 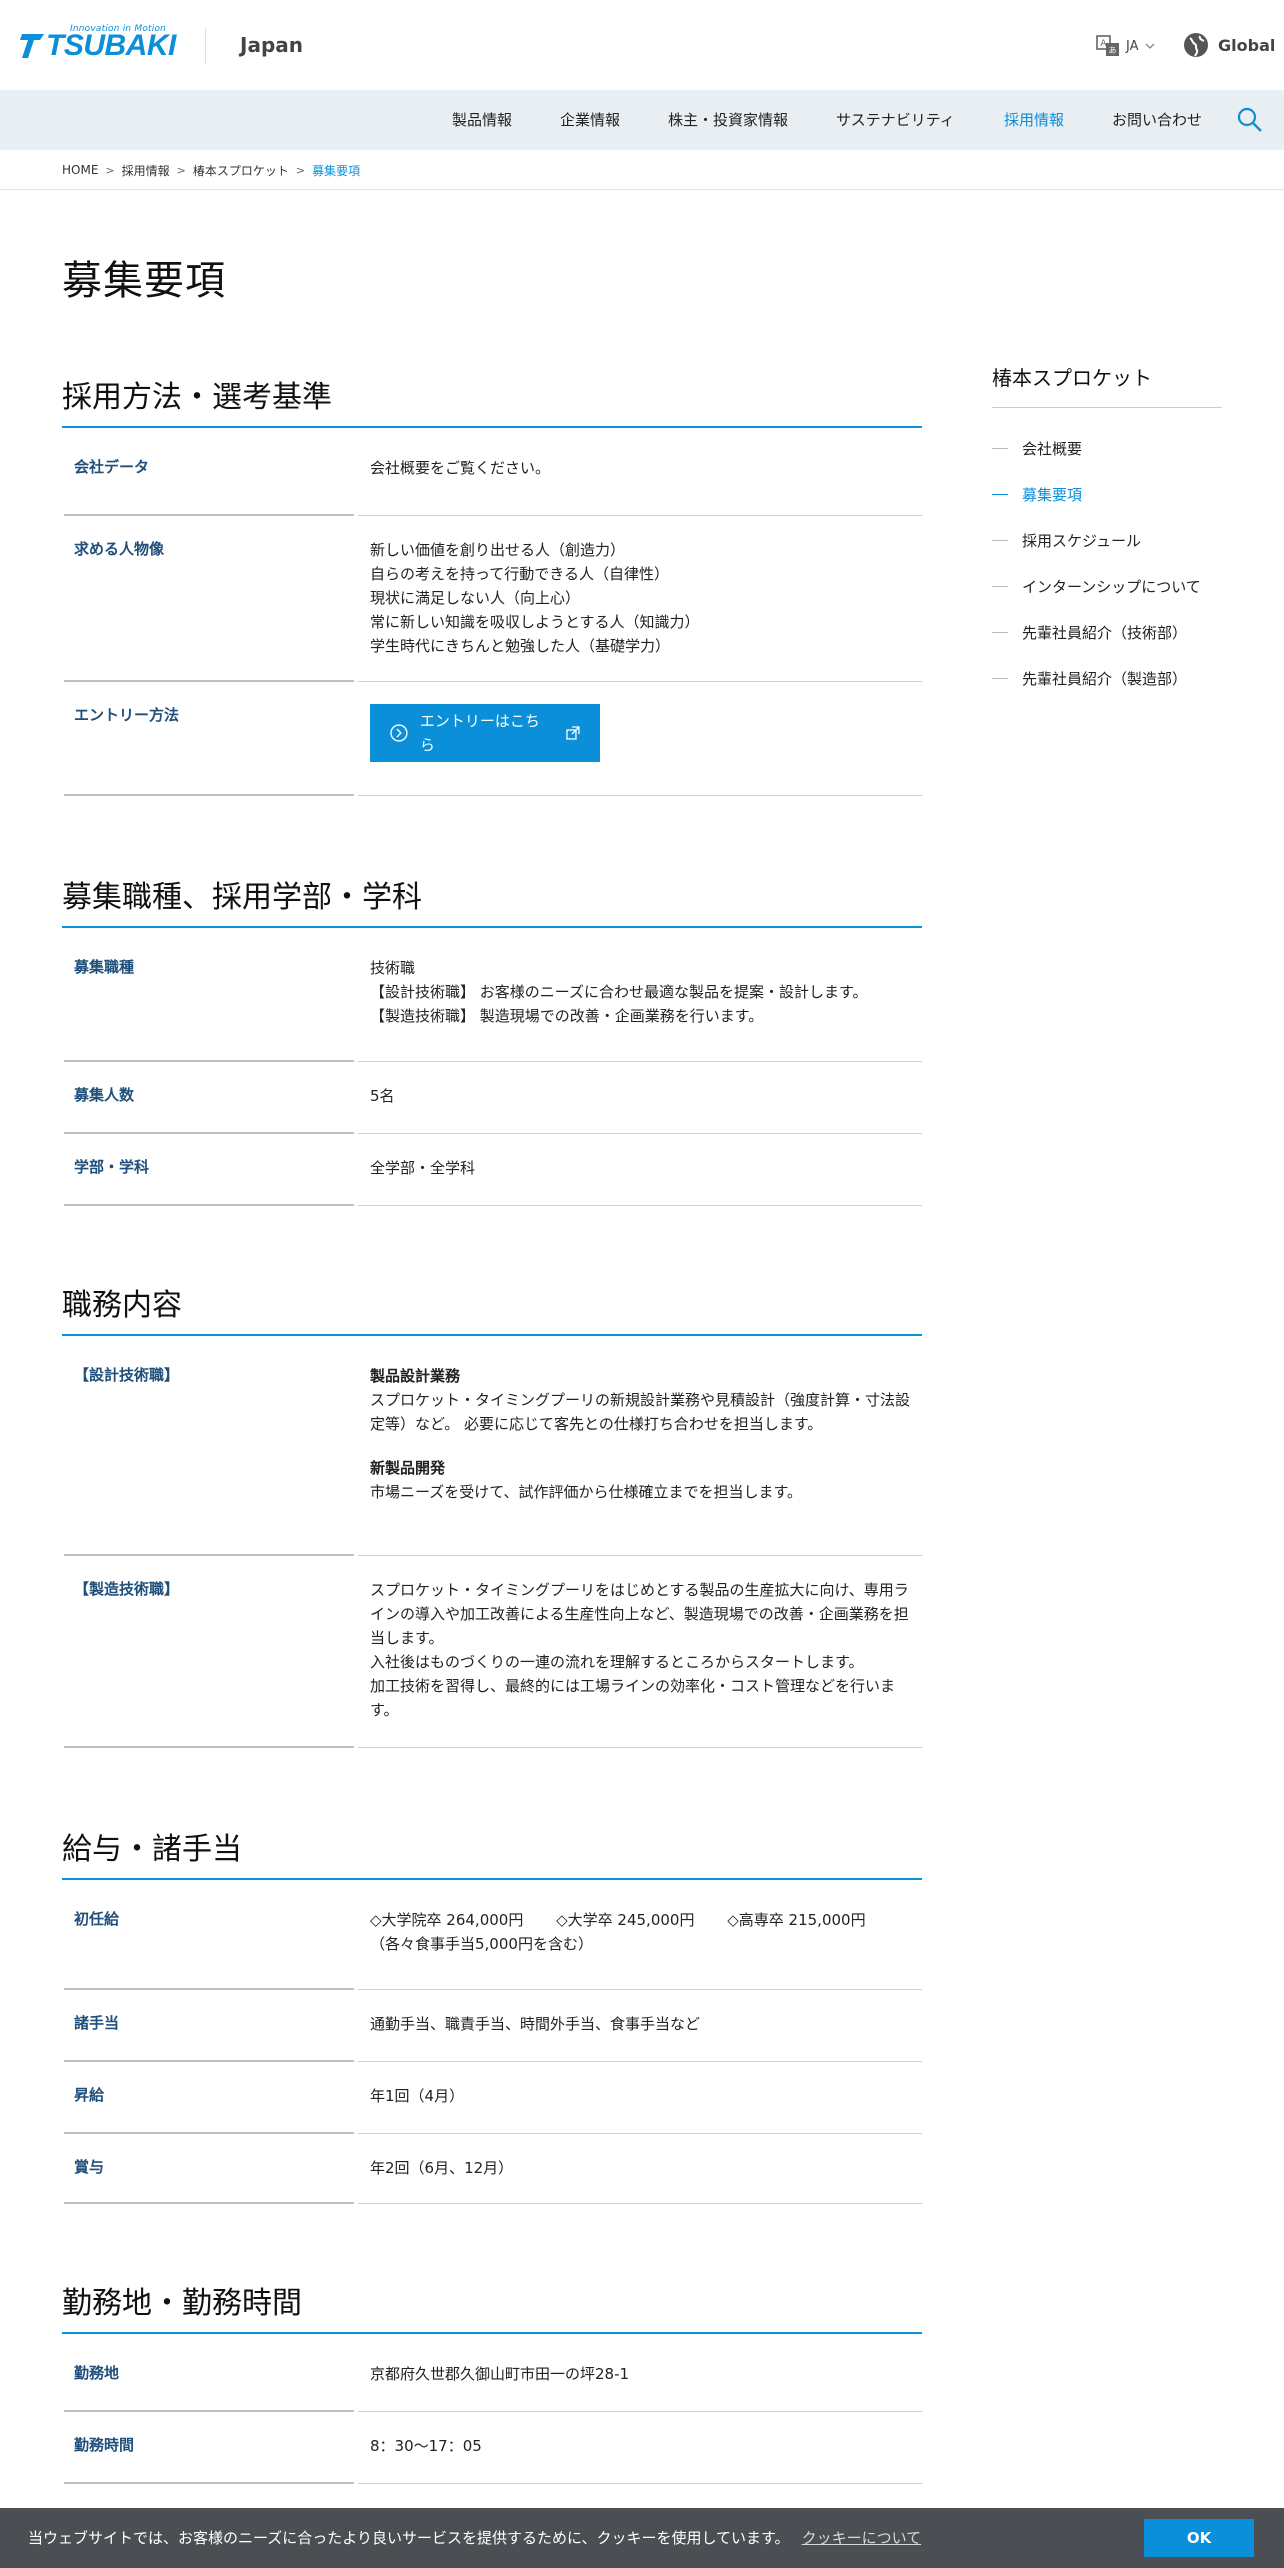 I want to click on logo-wordmark: TSUBAKI, so click(x=111, y=45).